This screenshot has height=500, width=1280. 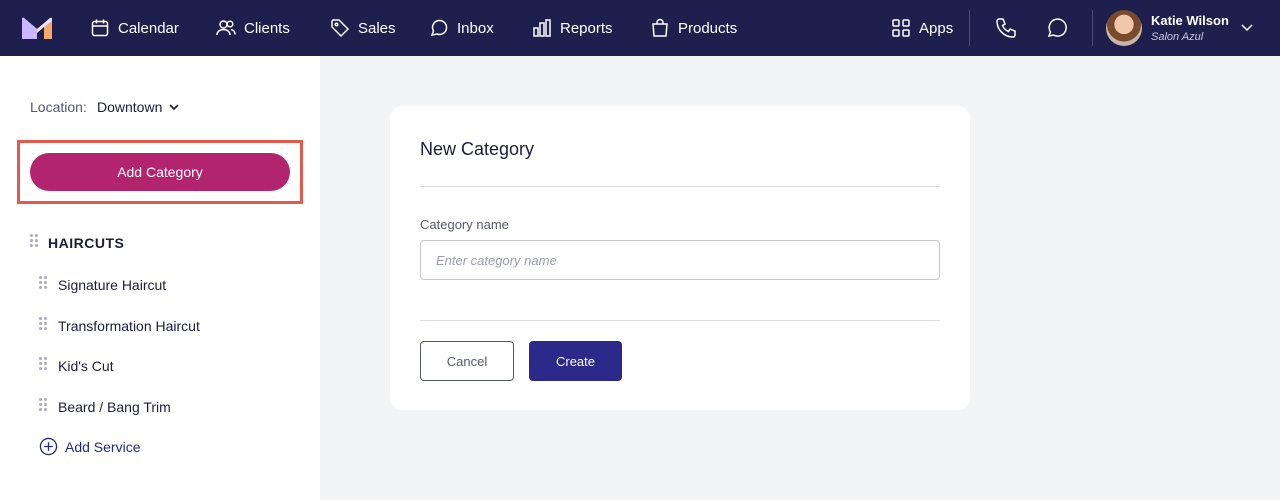 What do you see at coordinates (1006, 28) in the screenshot?
I see `phone-icon` at bounding box center [1006, 28].